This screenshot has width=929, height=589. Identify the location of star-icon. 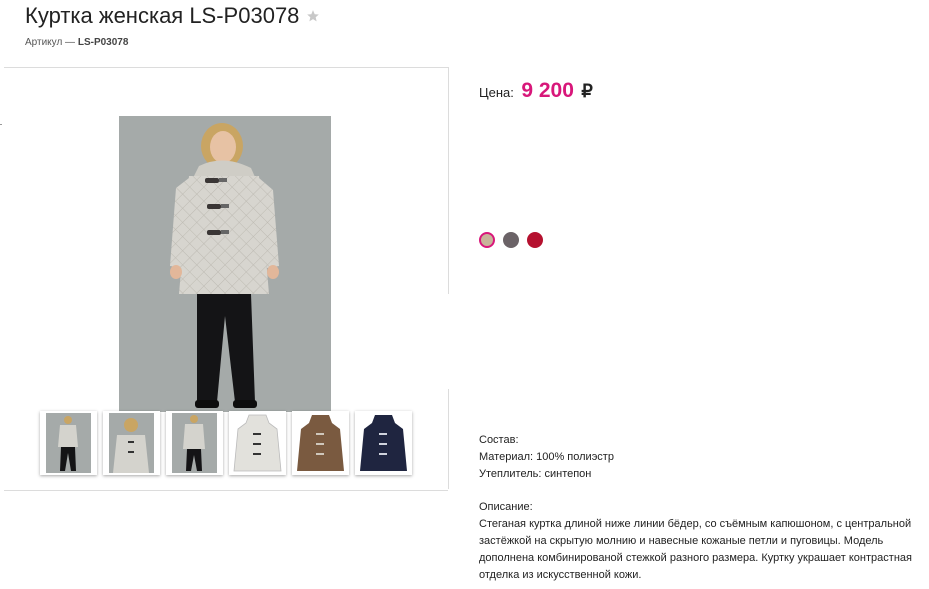
(313, 16).